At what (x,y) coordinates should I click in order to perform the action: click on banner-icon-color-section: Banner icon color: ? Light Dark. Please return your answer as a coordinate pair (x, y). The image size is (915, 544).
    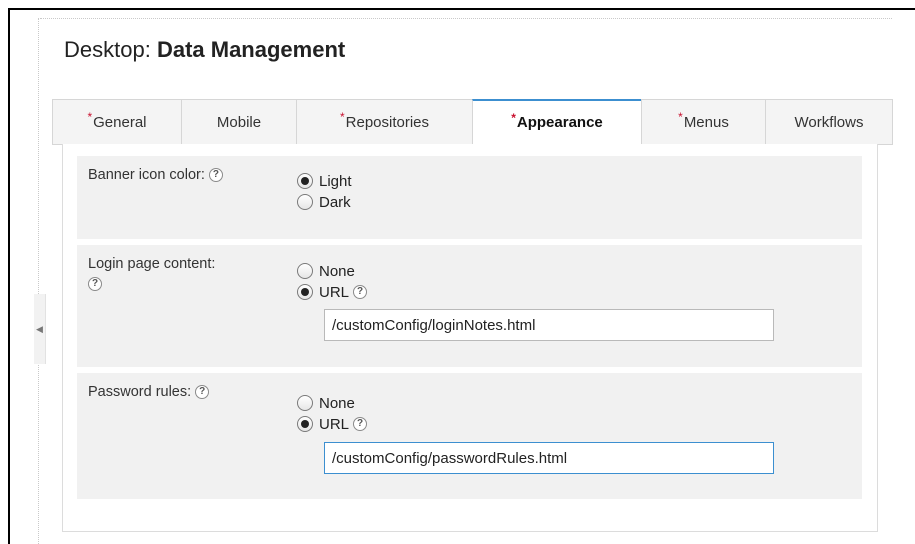
    Looking at the image, I should click on (469, 197).